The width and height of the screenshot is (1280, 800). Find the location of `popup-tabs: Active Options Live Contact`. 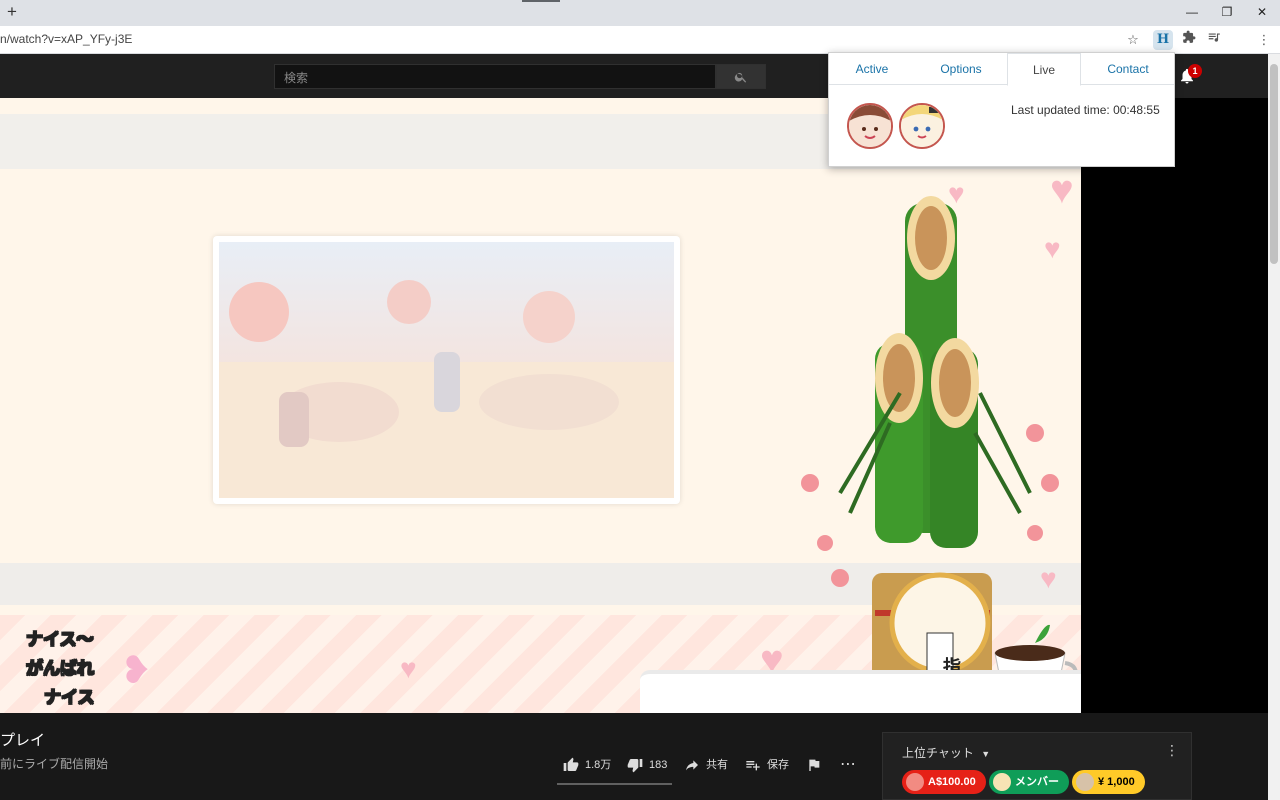

popup-tabs: Active Options Live Contact is located at coordinates (1002, 69).